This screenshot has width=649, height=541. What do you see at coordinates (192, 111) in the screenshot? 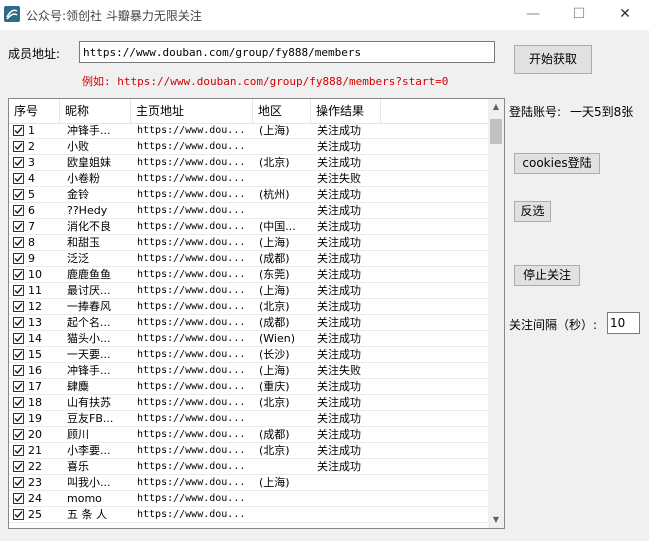
I see `column-header-homepage: 主页地址` at bounding box center [192, 111].